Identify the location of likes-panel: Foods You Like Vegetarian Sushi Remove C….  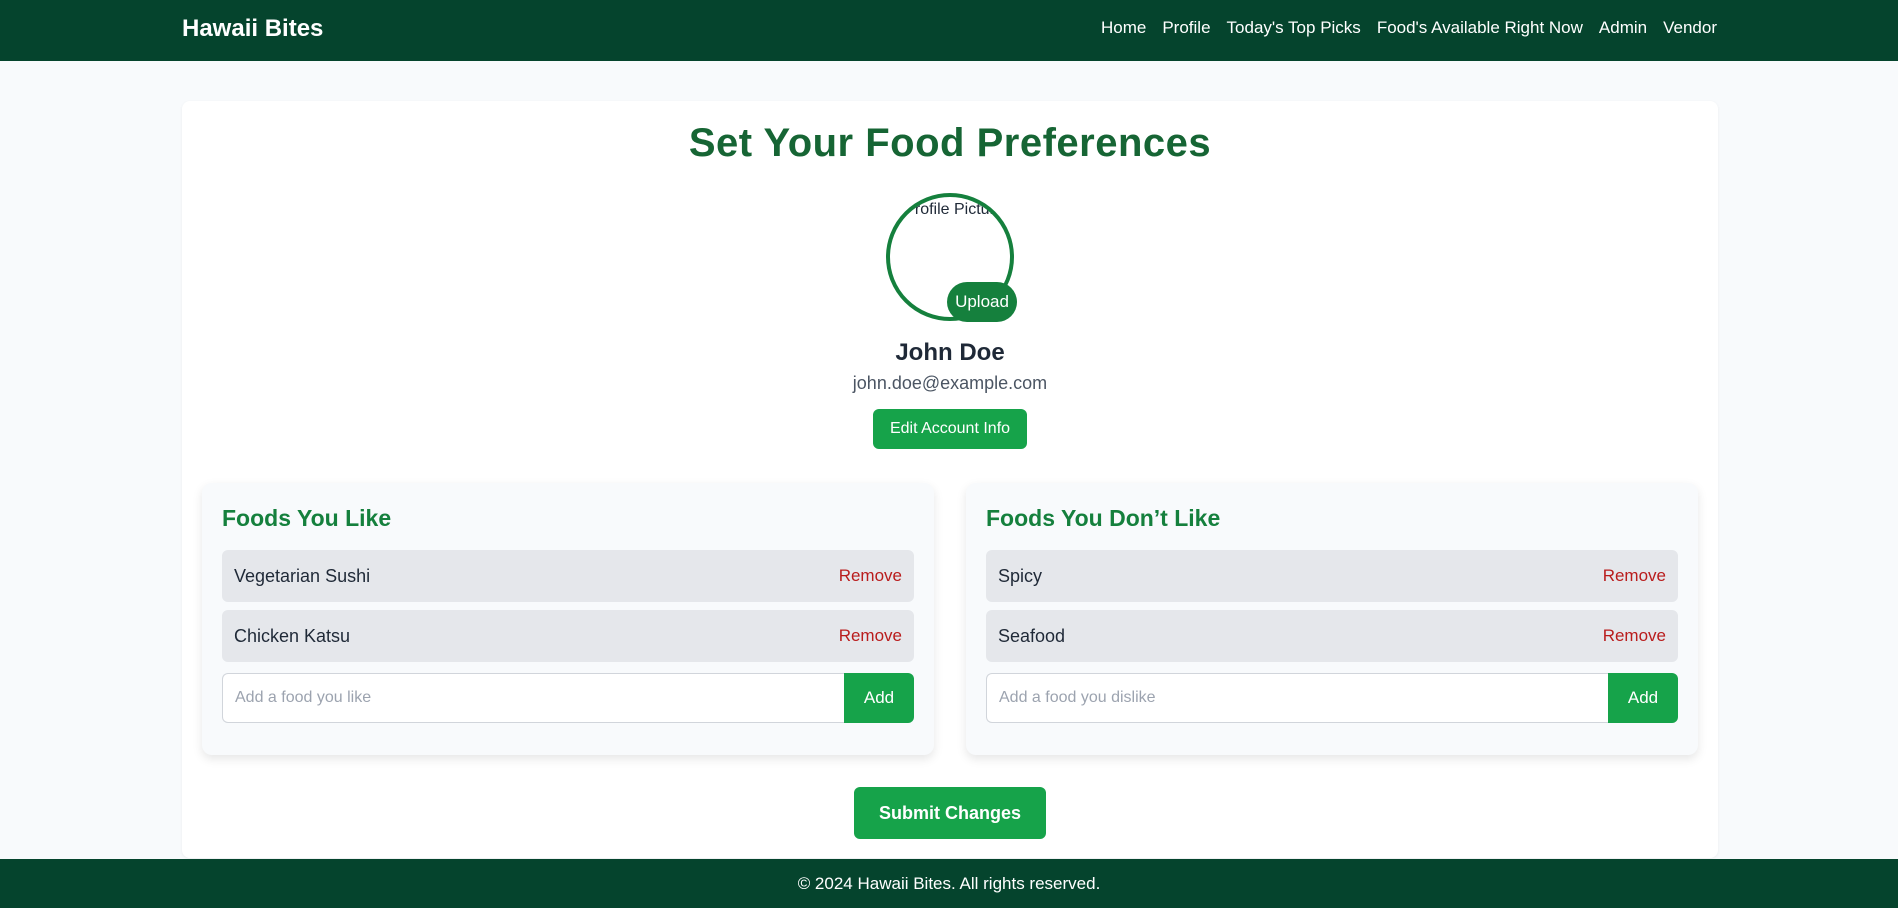
(568, 619).